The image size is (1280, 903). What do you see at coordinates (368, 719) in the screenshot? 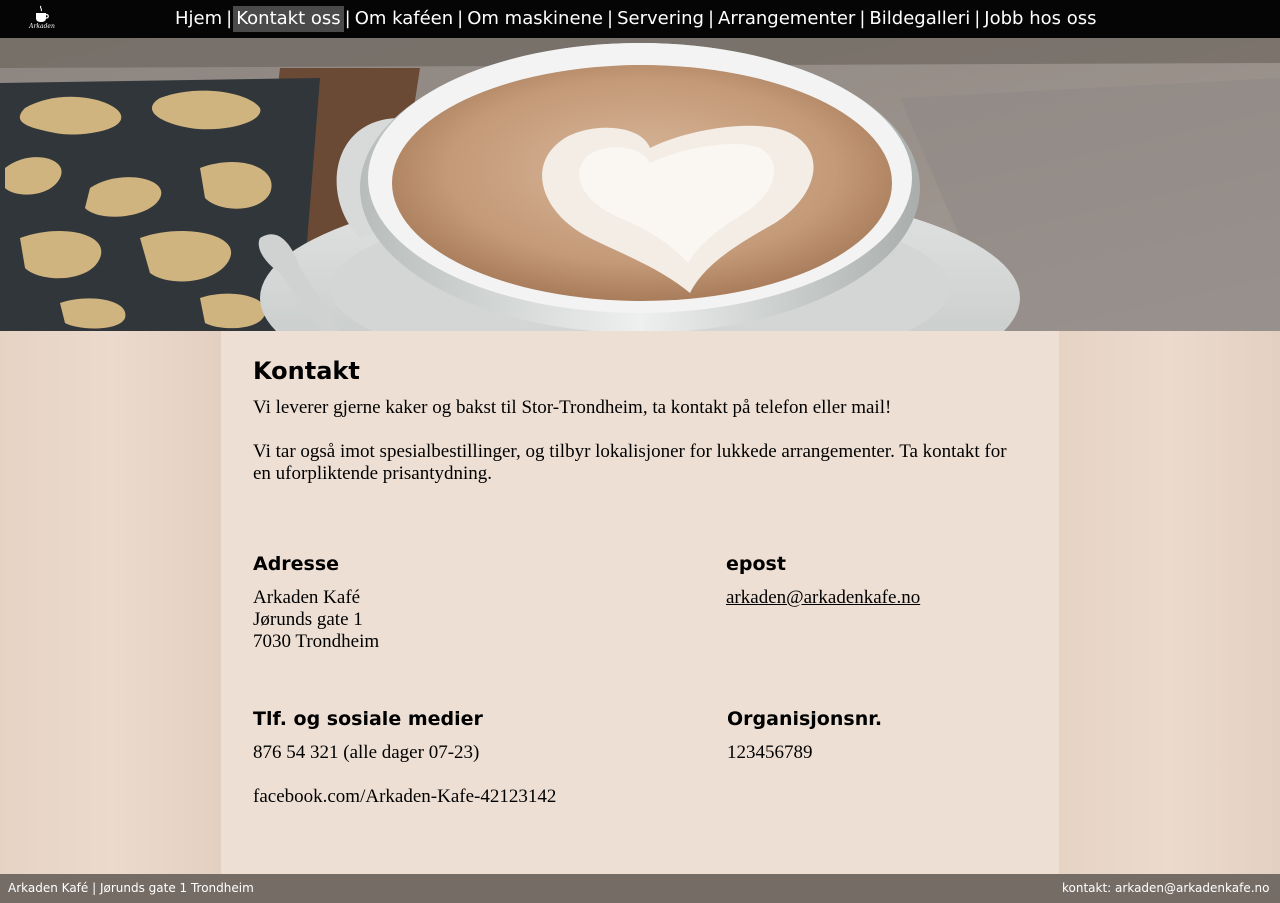
I see `phone-social-heading: Tlf. og sosiale medier` at bounding box center [368, 719].